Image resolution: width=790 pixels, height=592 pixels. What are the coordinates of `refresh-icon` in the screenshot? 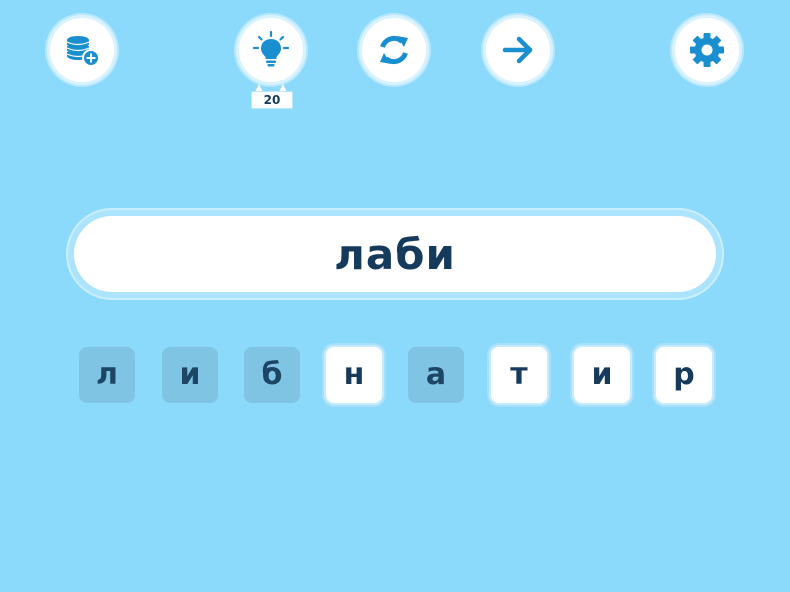 It's located at (394, 50).